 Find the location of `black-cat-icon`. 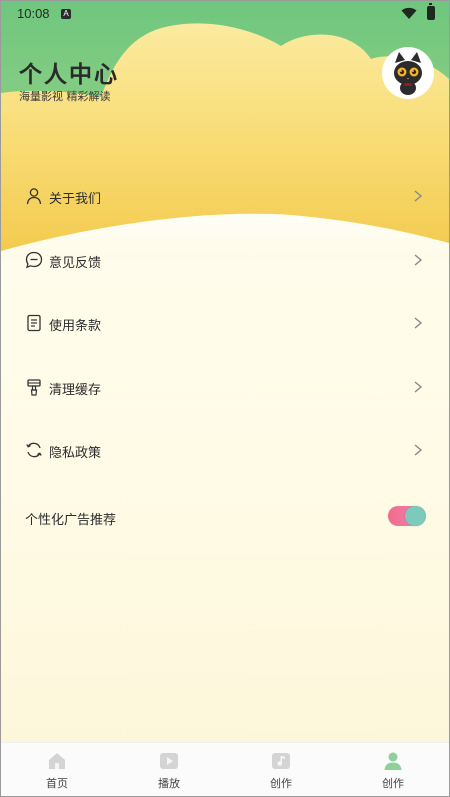

black-cat-icon is located at coordinates (408, 73).